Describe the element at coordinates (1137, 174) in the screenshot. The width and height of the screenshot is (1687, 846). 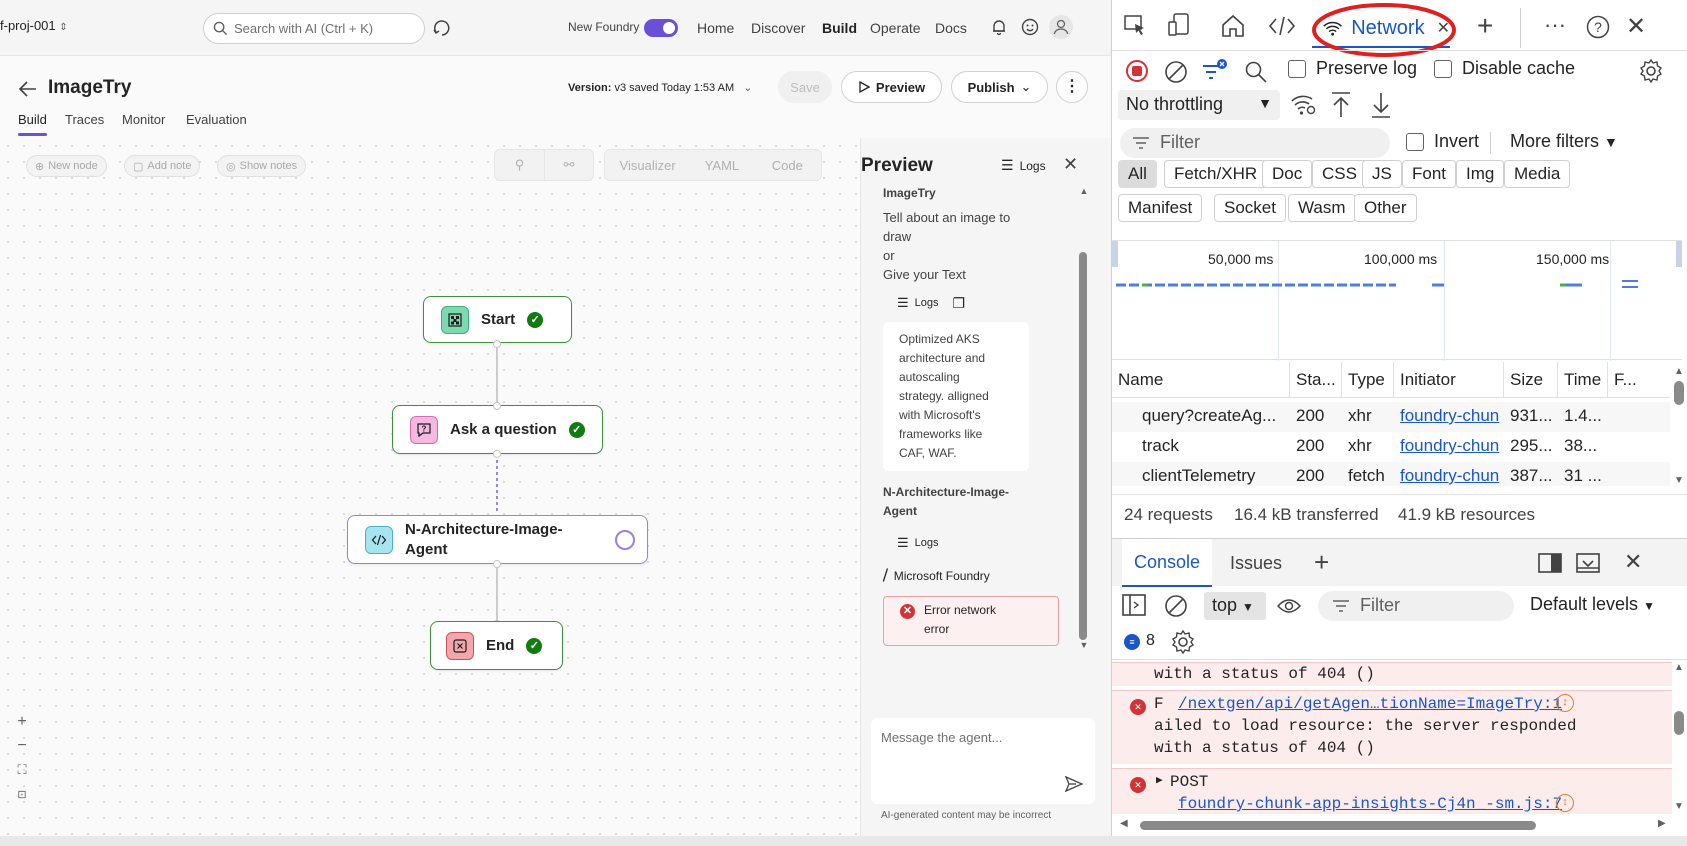
I see `filter-all: All` at that location.